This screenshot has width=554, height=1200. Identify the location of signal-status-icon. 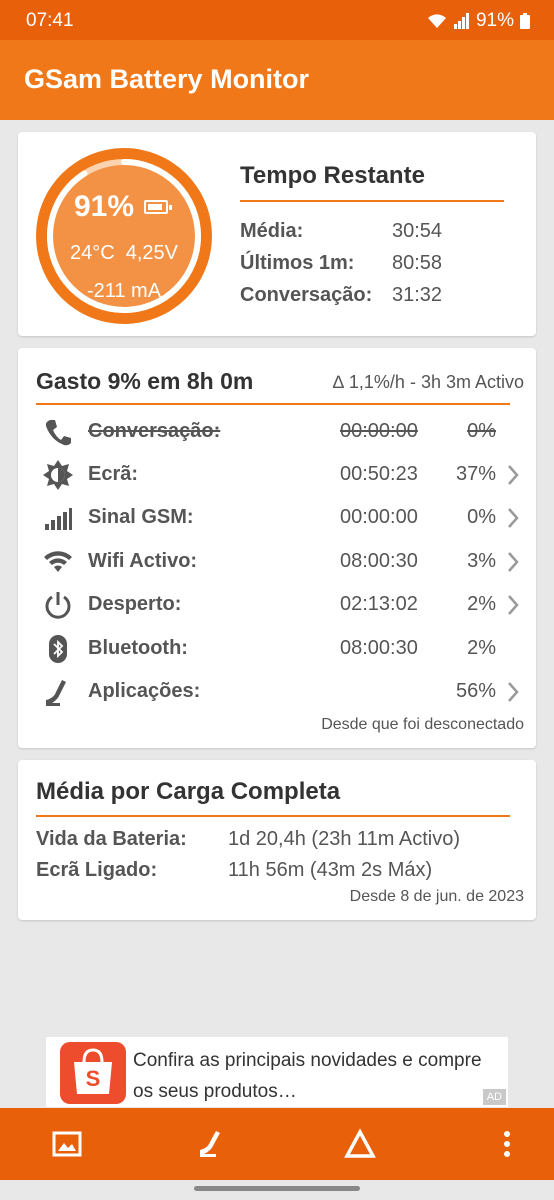
(461, 21).